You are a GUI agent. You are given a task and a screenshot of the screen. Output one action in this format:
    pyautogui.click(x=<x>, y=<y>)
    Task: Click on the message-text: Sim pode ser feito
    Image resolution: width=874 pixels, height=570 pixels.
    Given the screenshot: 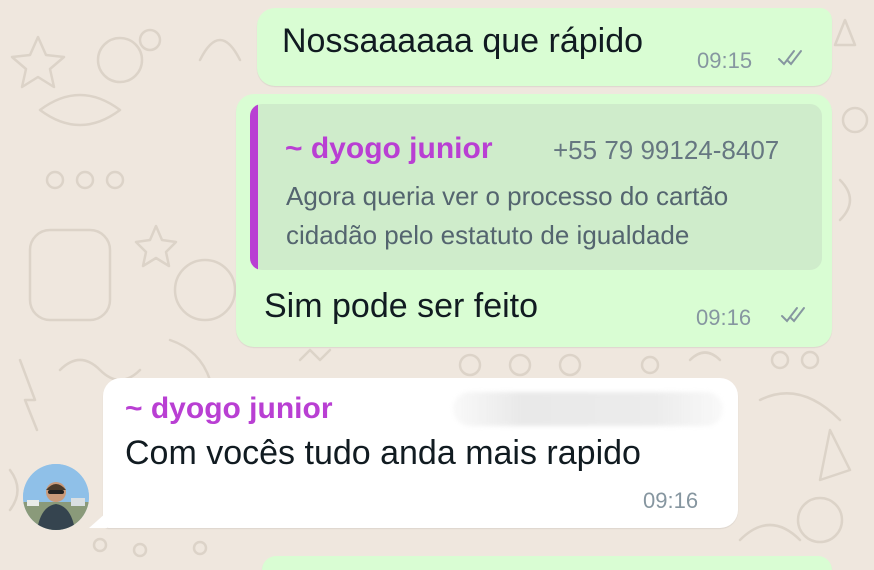 What is the action you would take?
    pyautogui.click(x=401, y=306)
    